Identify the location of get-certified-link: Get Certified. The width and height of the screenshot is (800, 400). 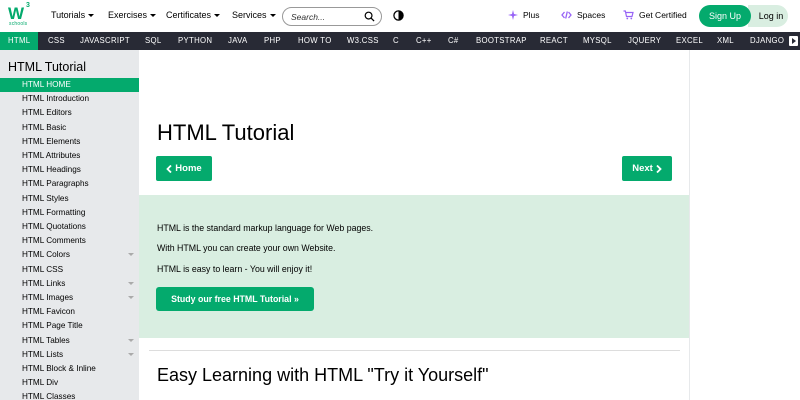
(655, 15).